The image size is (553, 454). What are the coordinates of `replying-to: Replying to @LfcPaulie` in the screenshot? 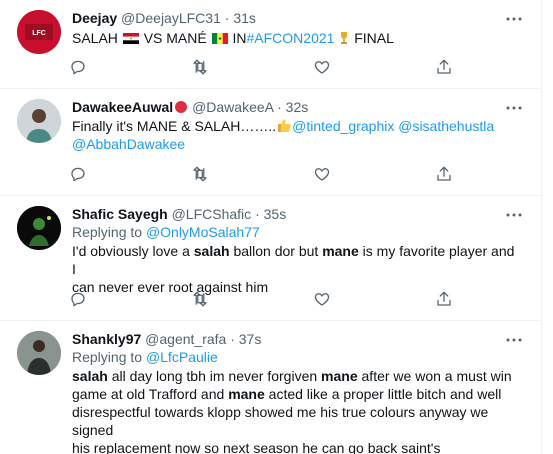 It's located at (145, 357).